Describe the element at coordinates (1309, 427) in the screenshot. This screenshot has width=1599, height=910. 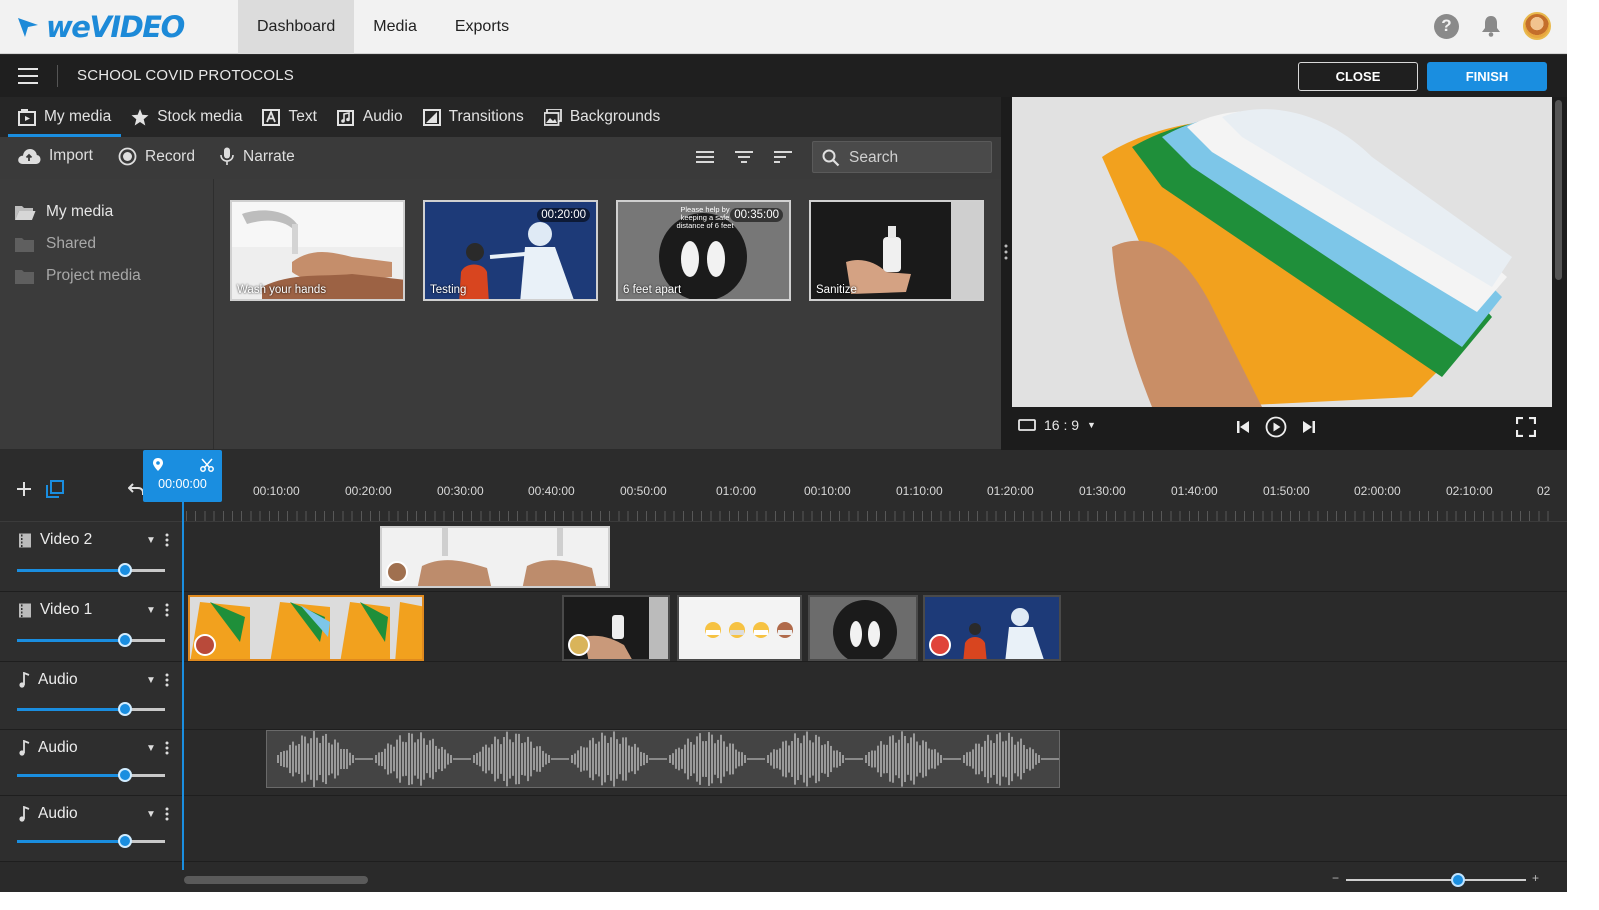
I see `skip-forward-icon` at that location.